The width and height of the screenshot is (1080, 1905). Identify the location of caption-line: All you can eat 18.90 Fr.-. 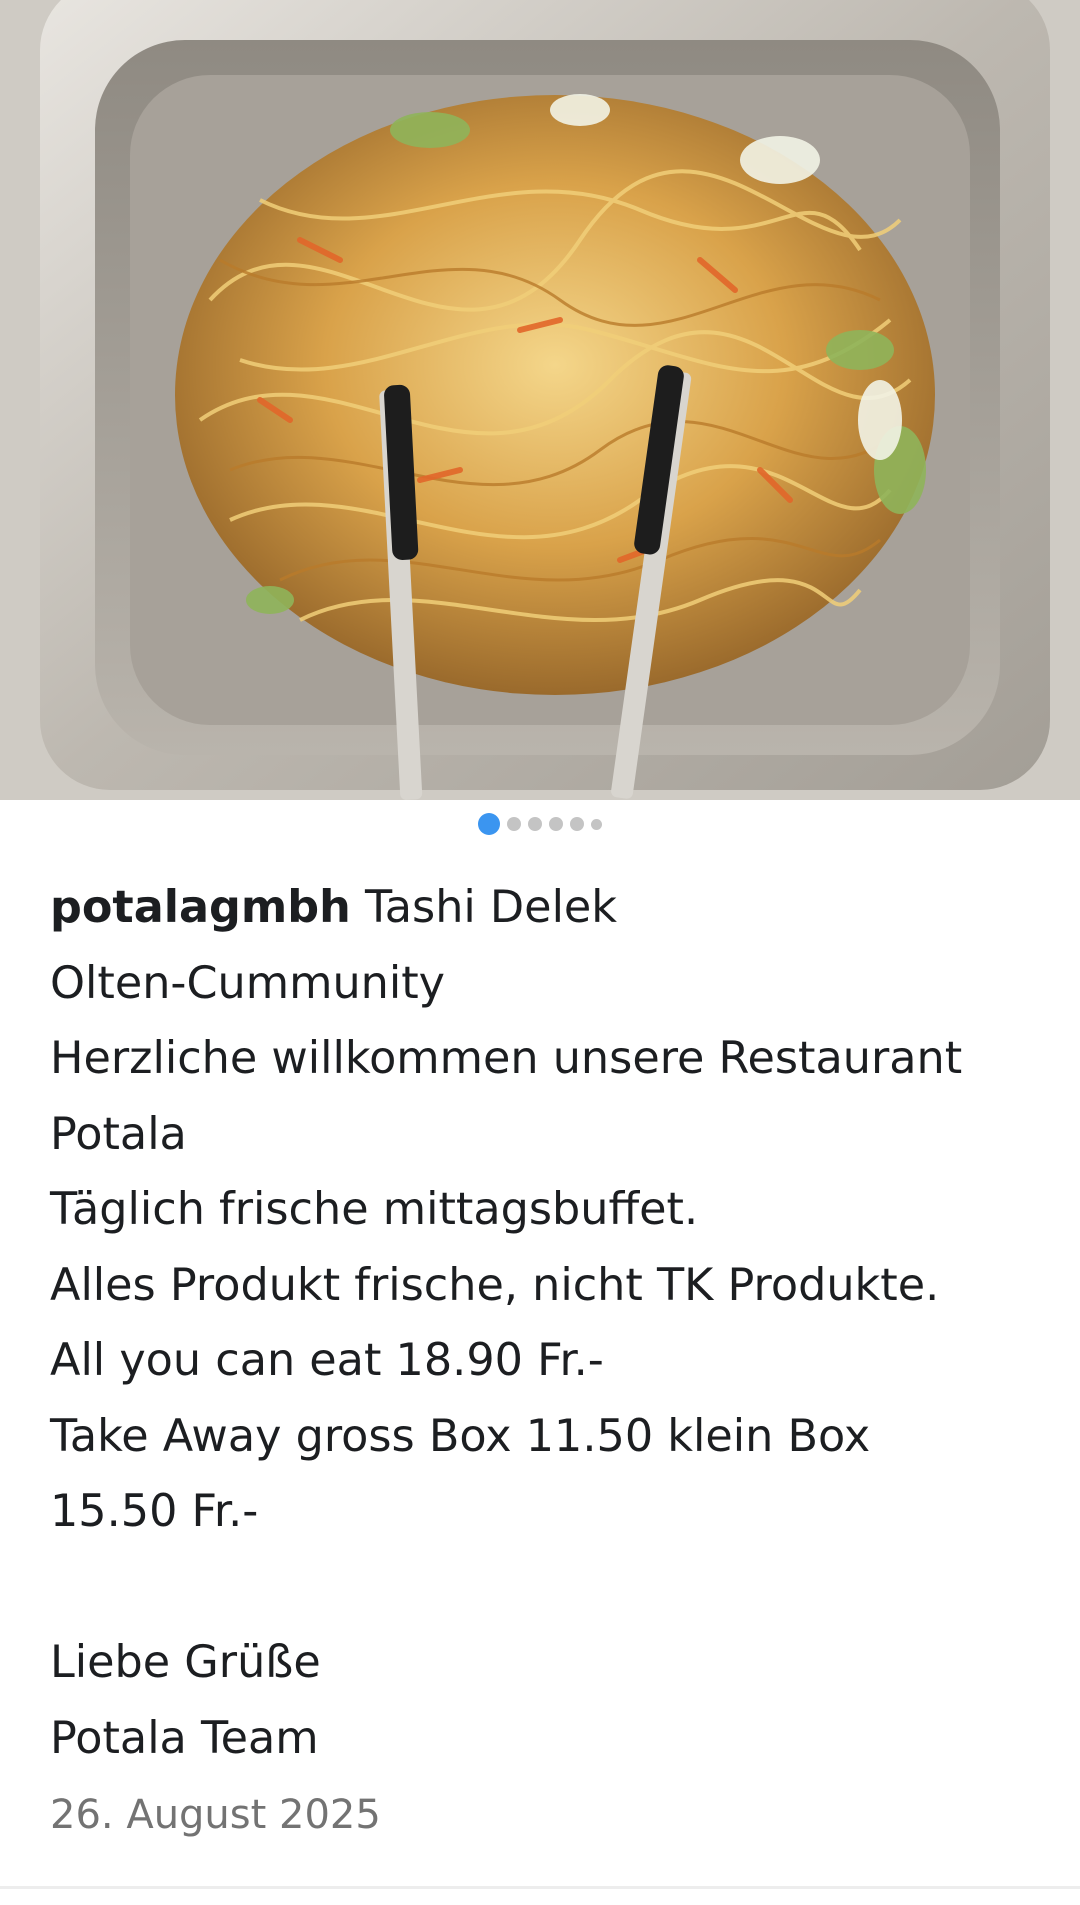
(327, 1360).